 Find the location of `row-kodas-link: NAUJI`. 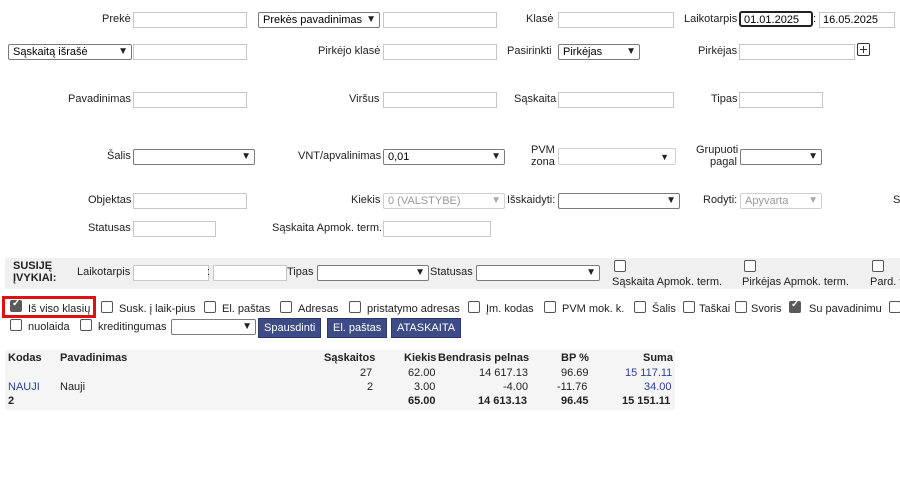

row-kodas-link: NAUJI is located at coordinates (24, 387).